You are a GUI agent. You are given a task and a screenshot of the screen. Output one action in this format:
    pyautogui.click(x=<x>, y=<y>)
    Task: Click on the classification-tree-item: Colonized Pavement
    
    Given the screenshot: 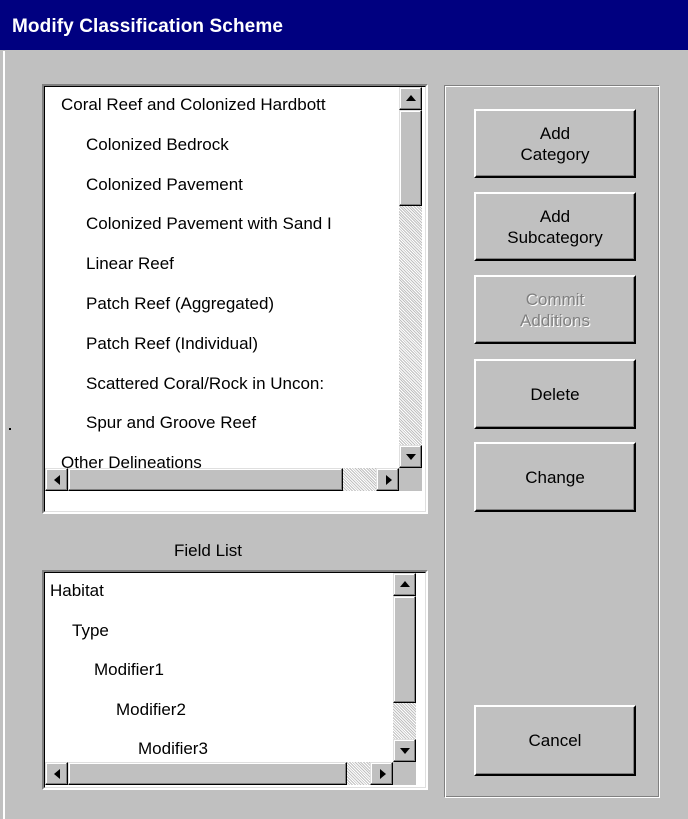 What is the action you would take?
    pyautogui.click(x=164, y=185)
    